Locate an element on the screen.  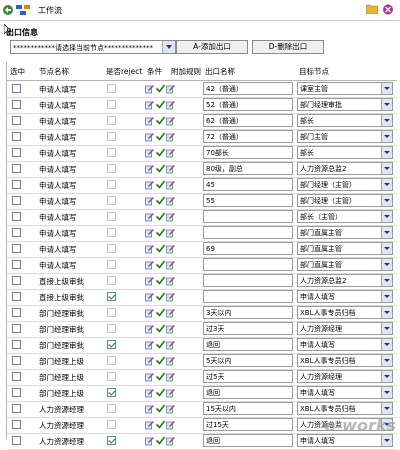
exit-name-input: 55 is located at coordinates (248, 200).